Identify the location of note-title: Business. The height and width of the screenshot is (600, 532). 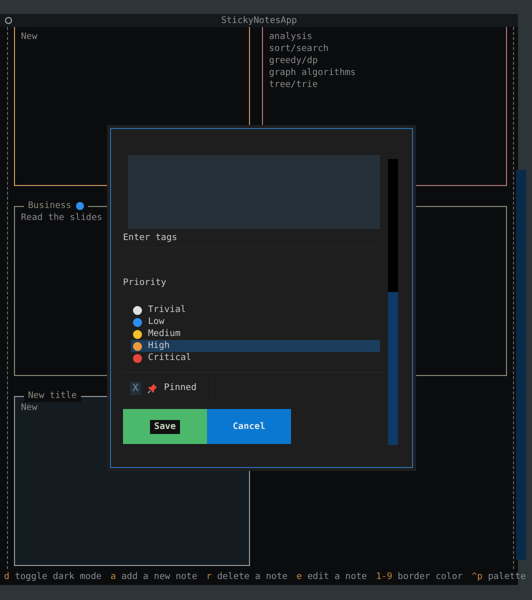
(50, 206).